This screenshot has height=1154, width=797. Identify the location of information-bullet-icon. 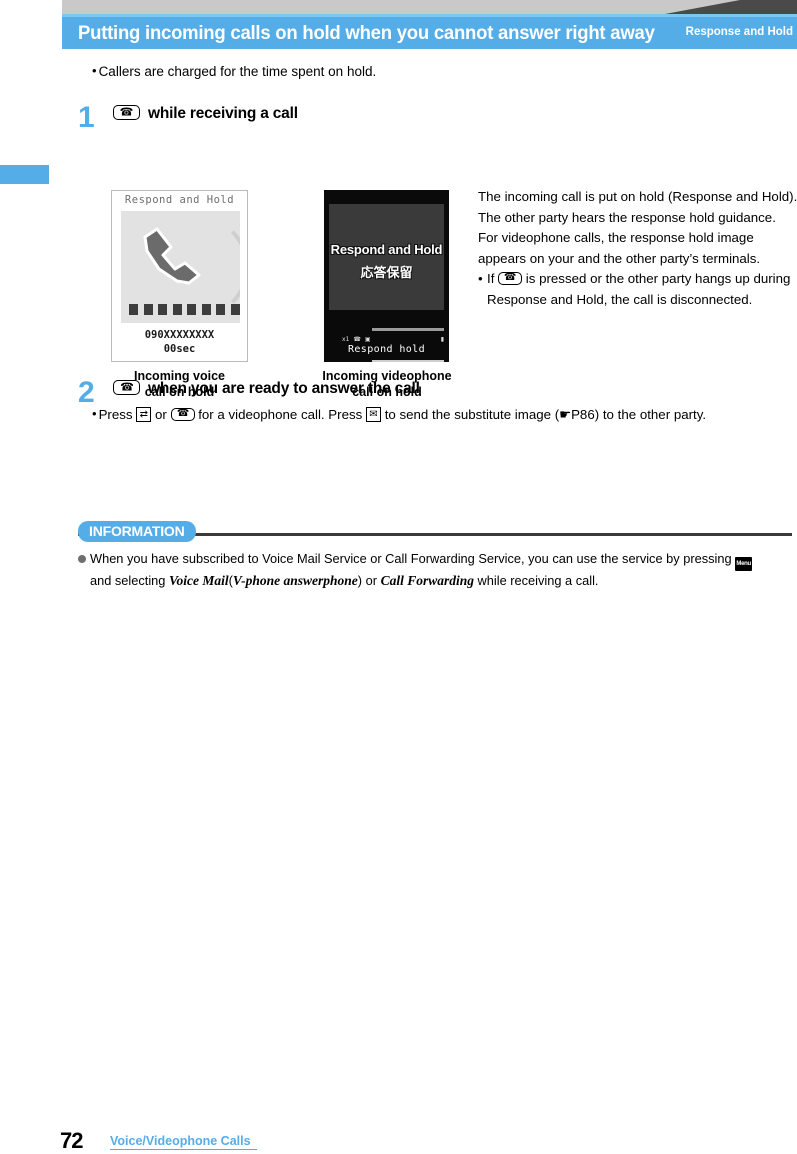
(82, 559).